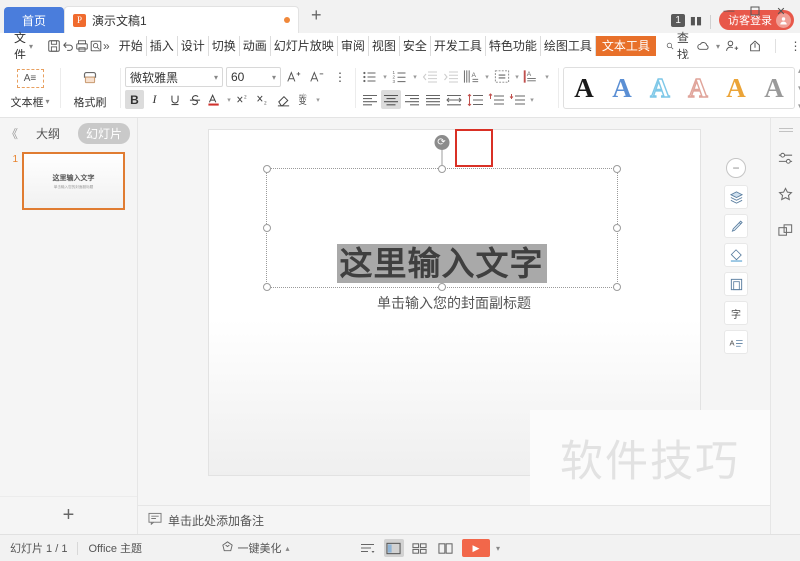 The image size is (800, 561). What do you see at coordinates (454, 303) in the screenshot?
I see `slide-subtitle-text: 单击输入您的封面副标题` at bounding box center [454, 303].